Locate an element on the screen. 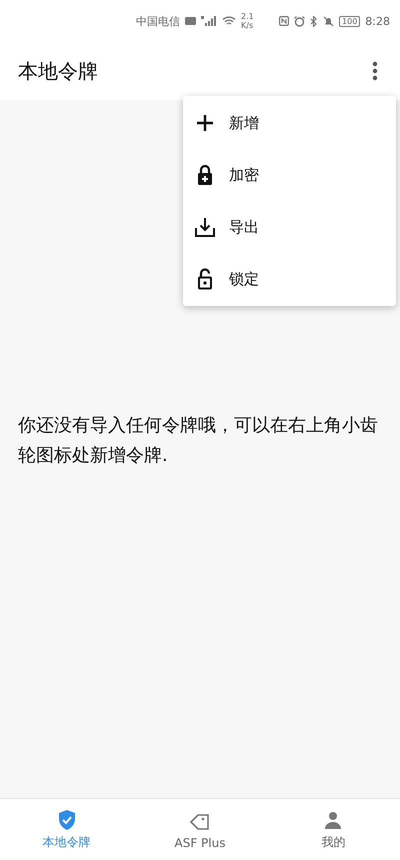  menu-item: 锁定 is located at coordinates (289, 279).